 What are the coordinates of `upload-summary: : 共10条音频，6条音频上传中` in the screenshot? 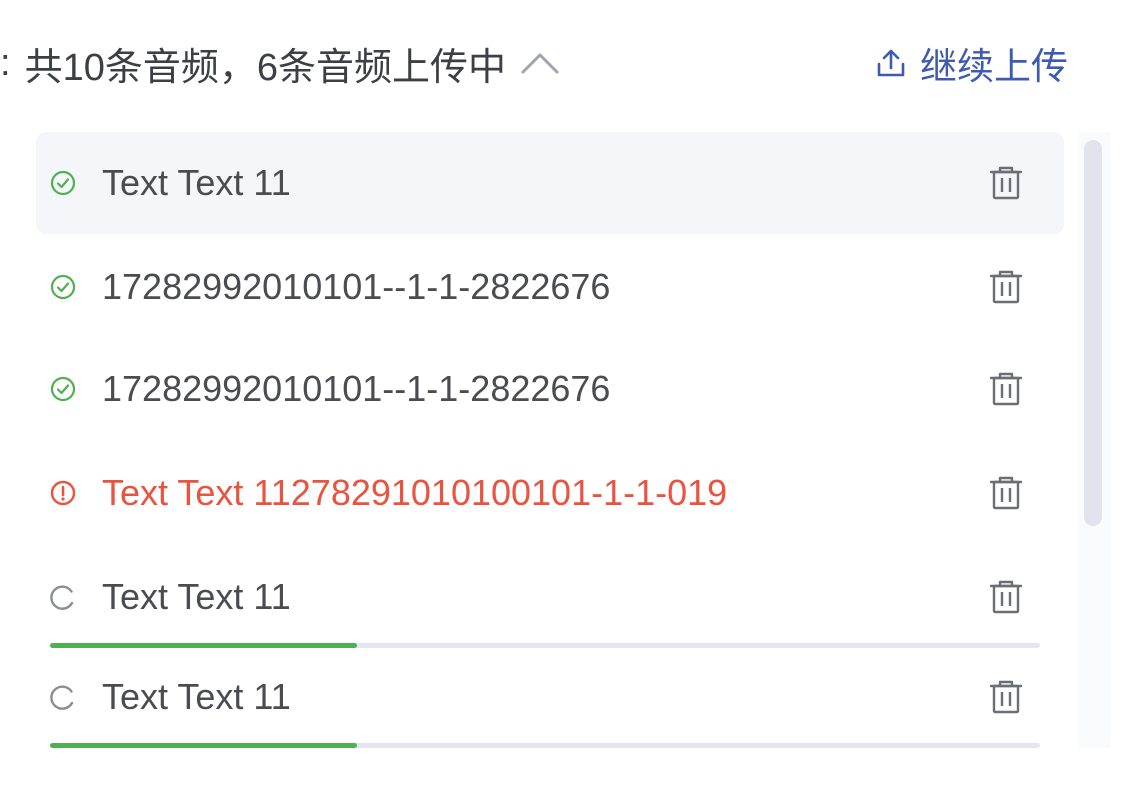 It's located at (280, 63).